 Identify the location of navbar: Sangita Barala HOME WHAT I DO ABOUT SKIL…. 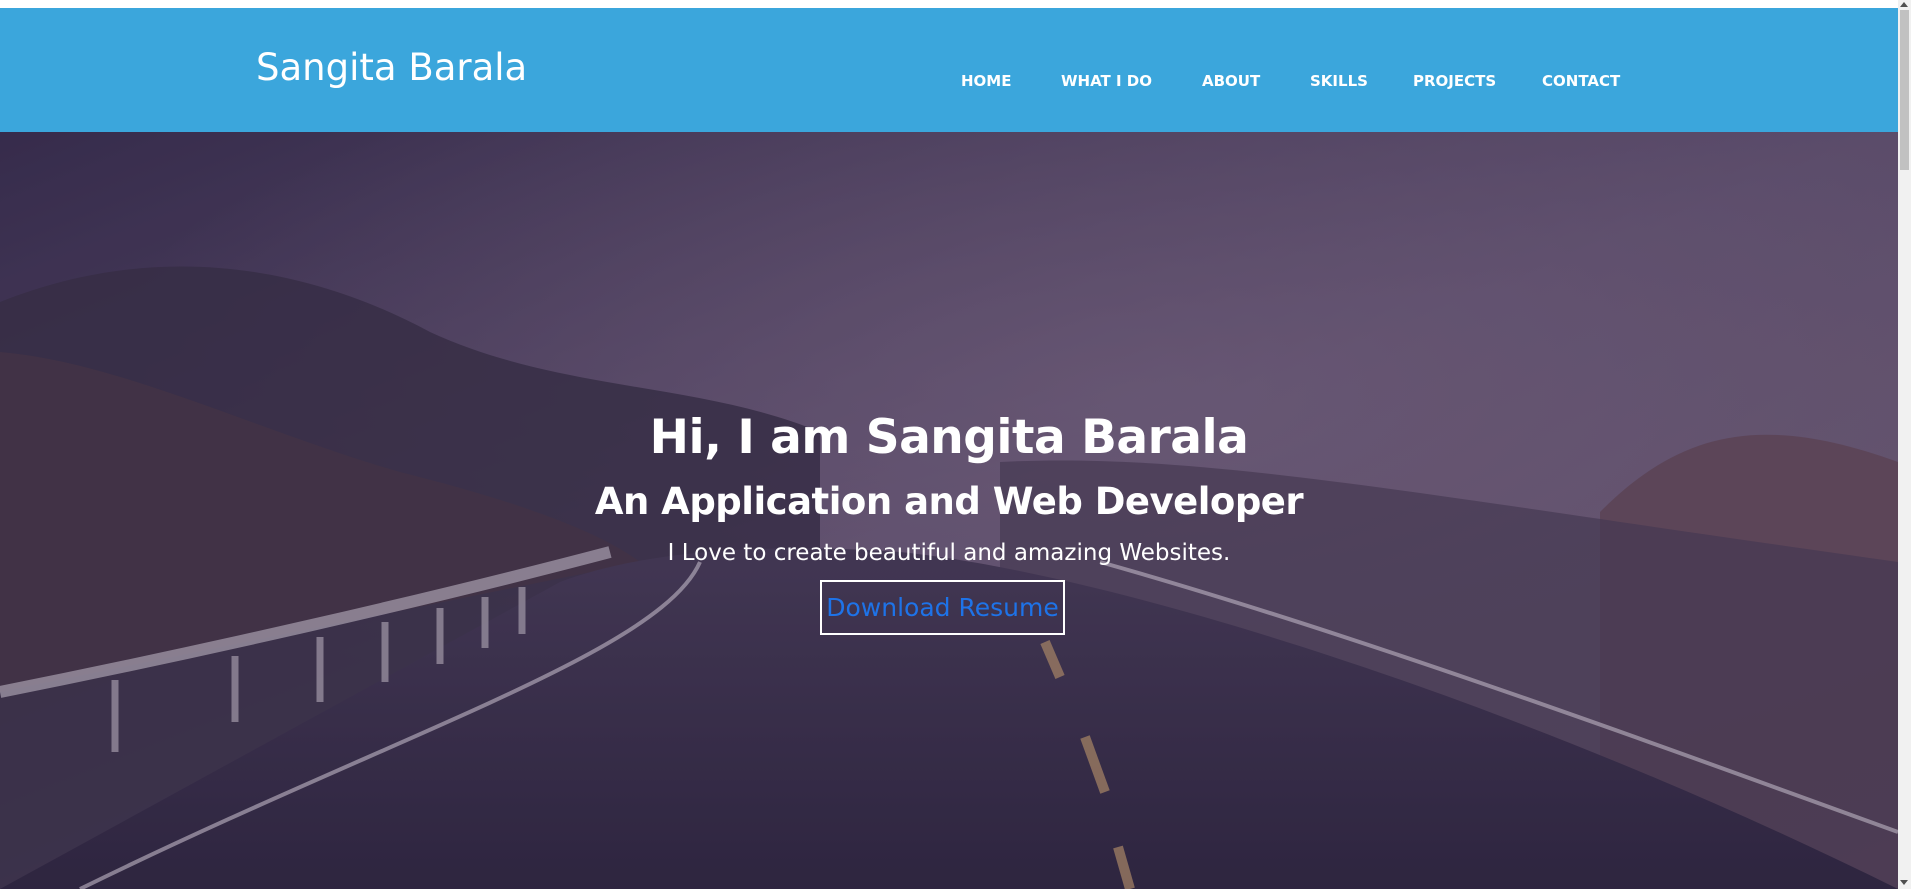
(949, 70).